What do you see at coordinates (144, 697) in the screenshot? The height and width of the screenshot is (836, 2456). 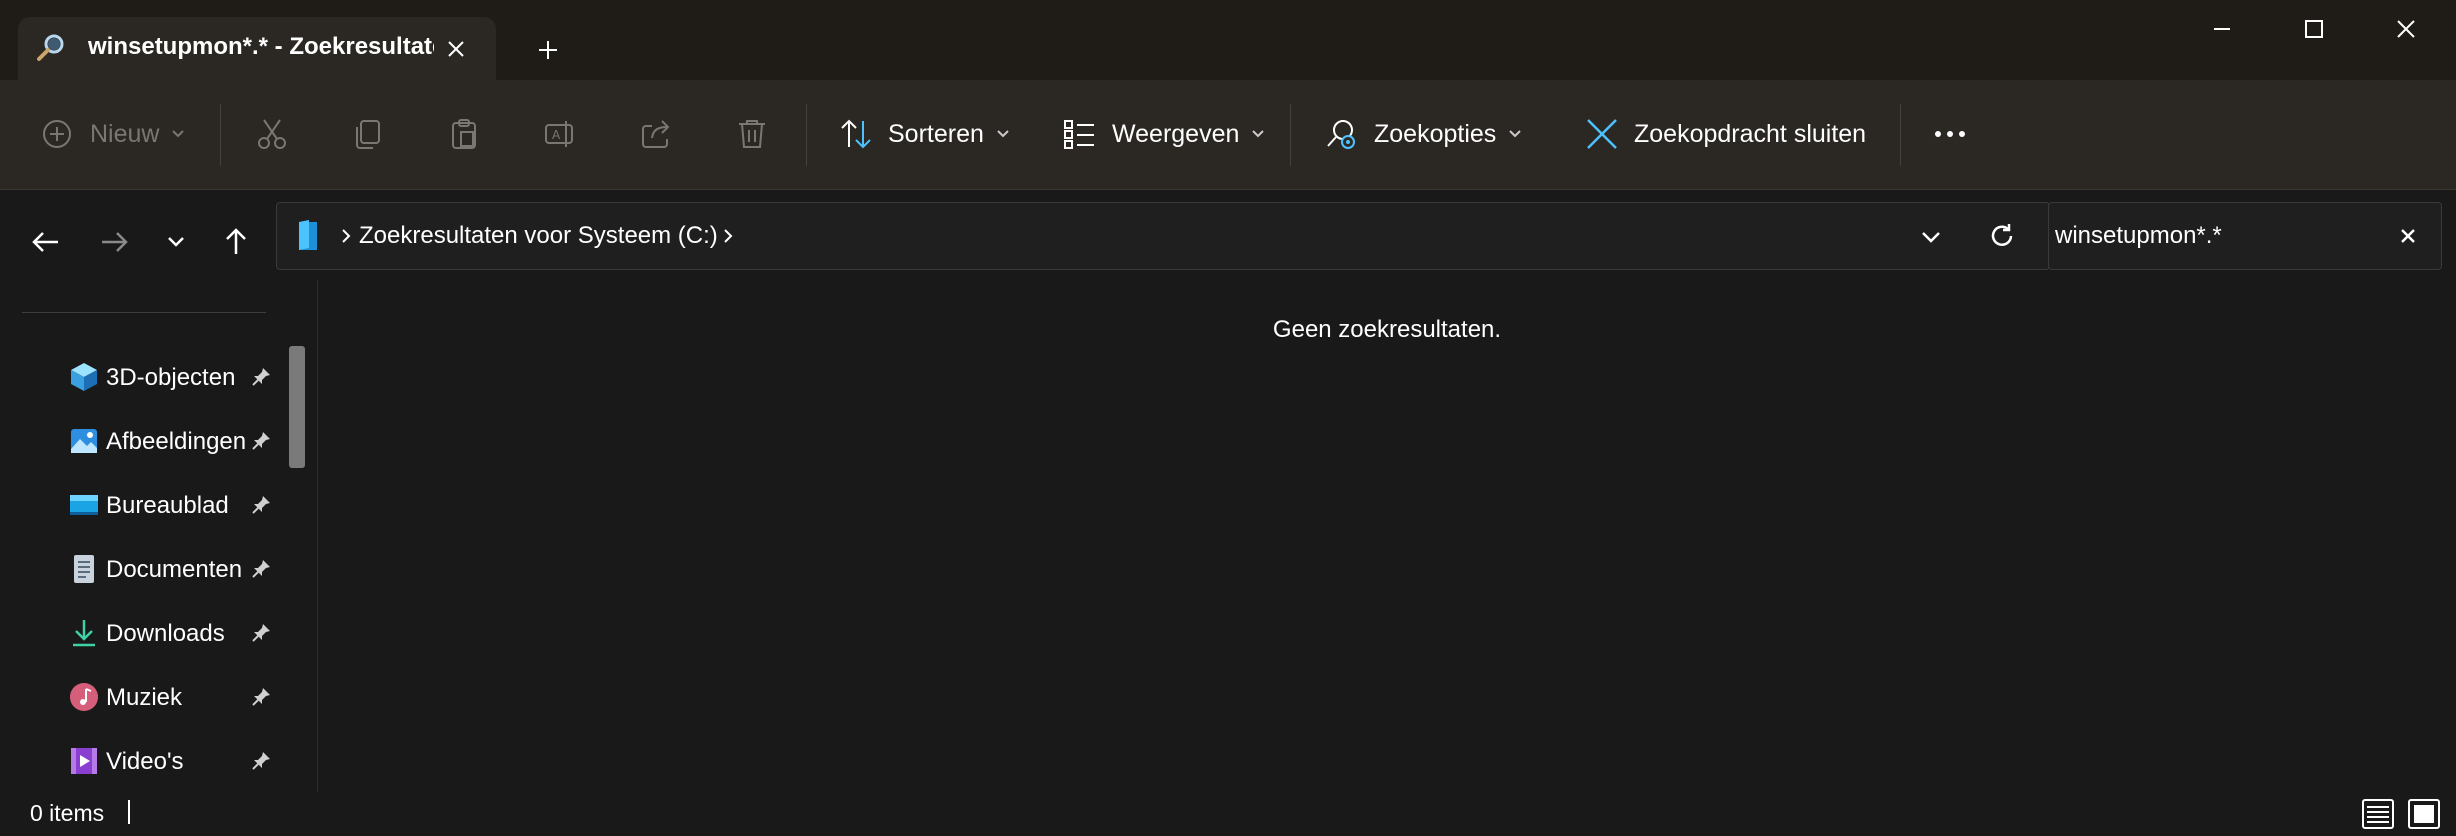 I see `sidebar-item-label: Muziek` at bounding box center [144, 697].